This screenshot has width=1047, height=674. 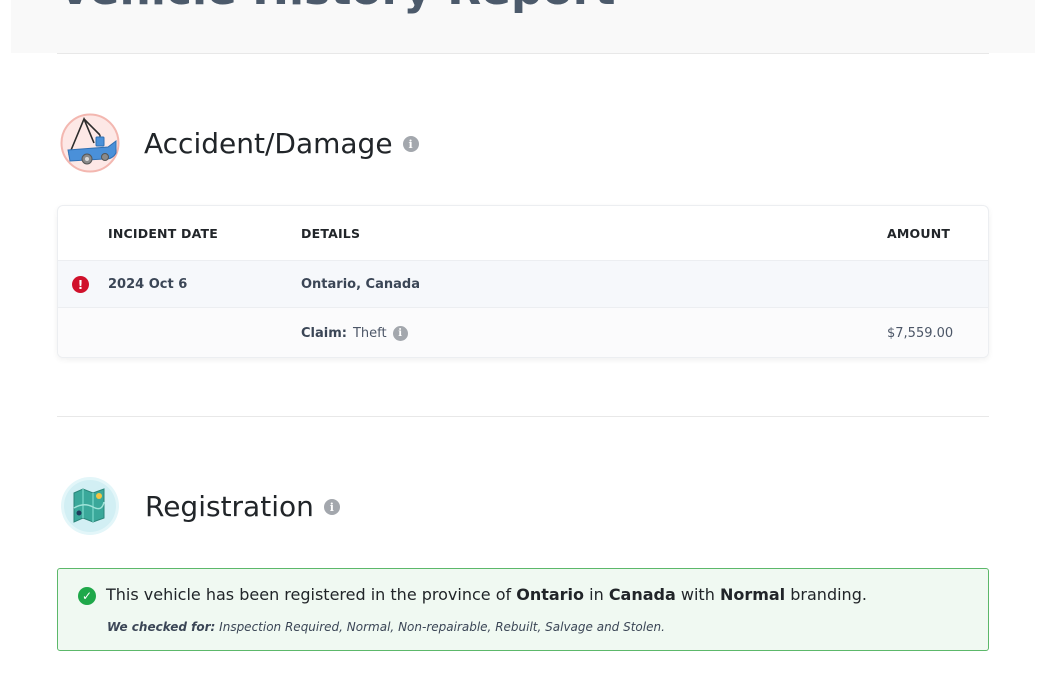 I want to click on table-row: Claim: Theft i $7,559.00, so click(x=523, y=332).